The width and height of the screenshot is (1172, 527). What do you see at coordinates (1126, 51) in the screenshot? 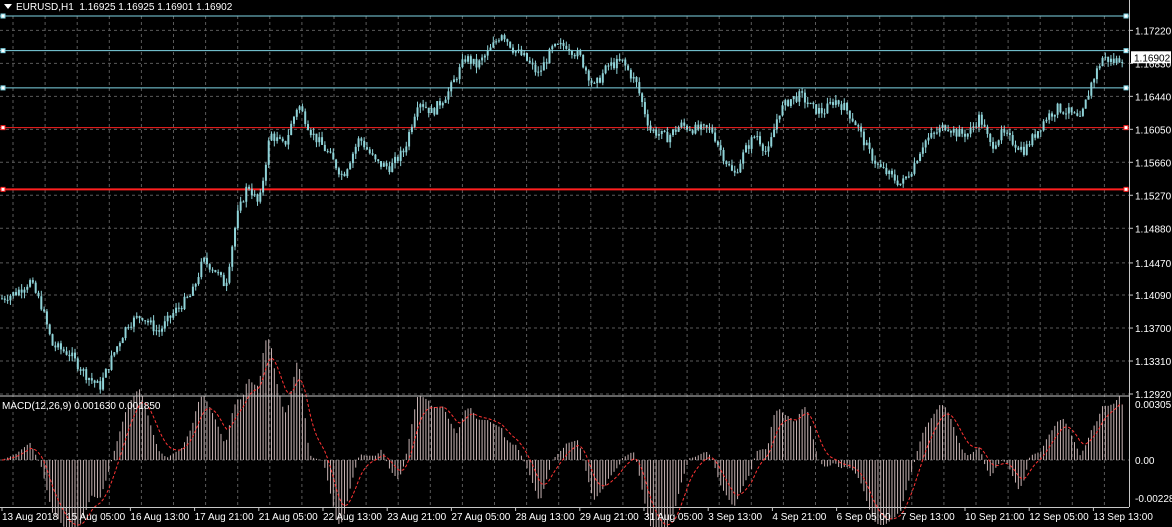
I see `level-handle-right` at bounding box center [1126, 51].